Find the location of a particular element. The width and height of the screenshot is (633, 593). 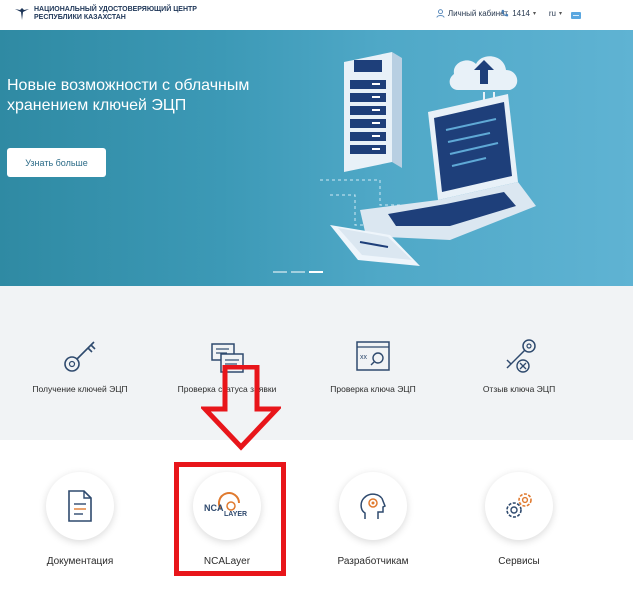

language-dropdown: ru ▾ is located at coordinates (555, 13).